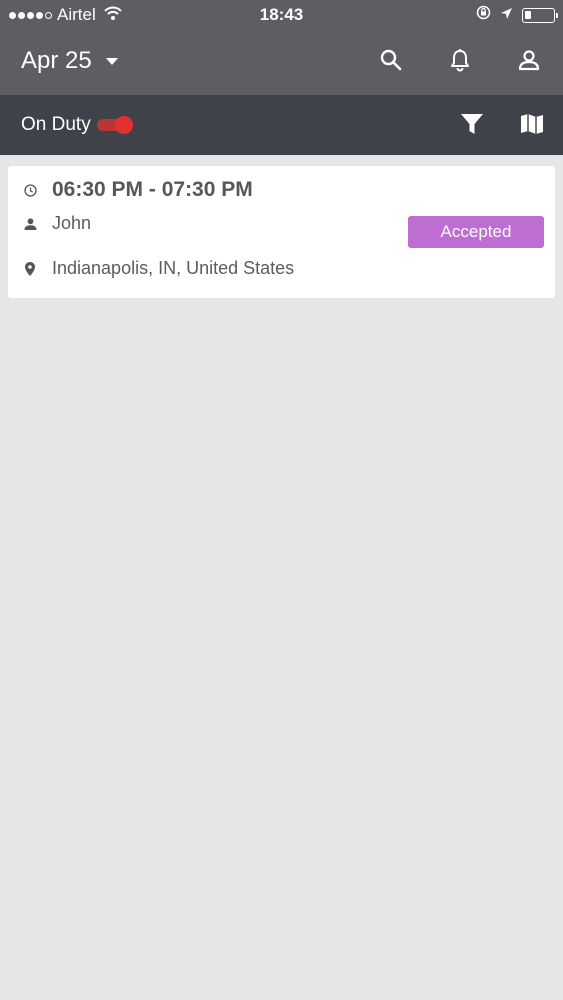 This screenshot has width=563, height=1000. Describe the element at coordinates (532, 126) in the screenshot. I see `map-icon` at that location.